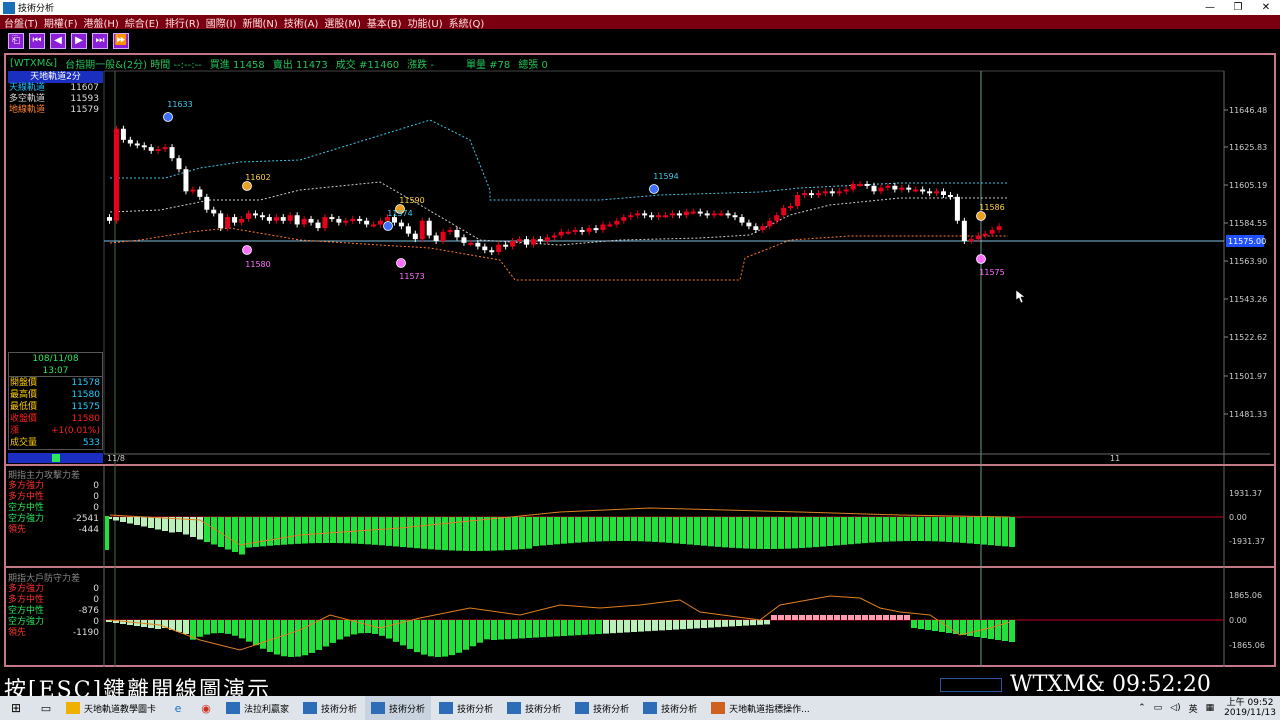 The width and height of the screenshot is (1280, 720). What do you see at coordinates (121, 41) in the screenshot?
I see `fast-forward-icon: ⏩` at bounding box center [121, 41].